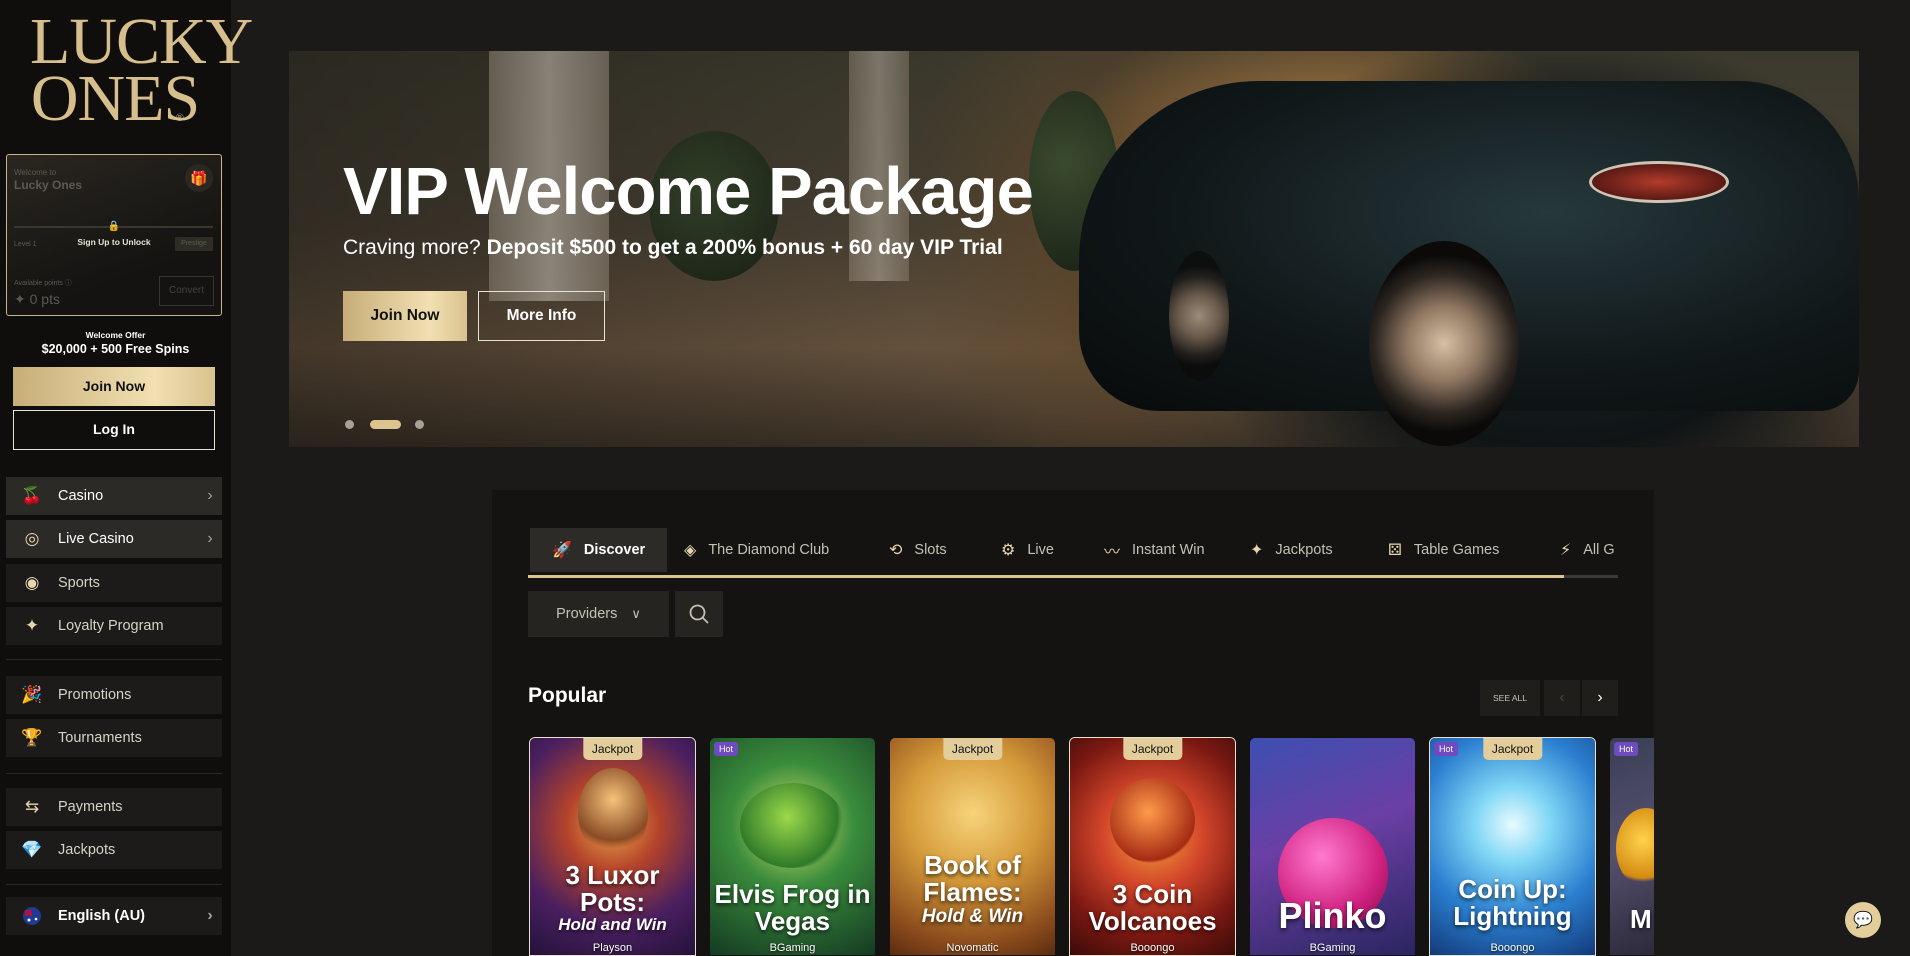 Image resolution: width=1910 pixels, height=956 pixels. Describe the element at coordinates (612, 888) in the screenshot. I see `game-title: 3 Luxor Pots:` at that location.